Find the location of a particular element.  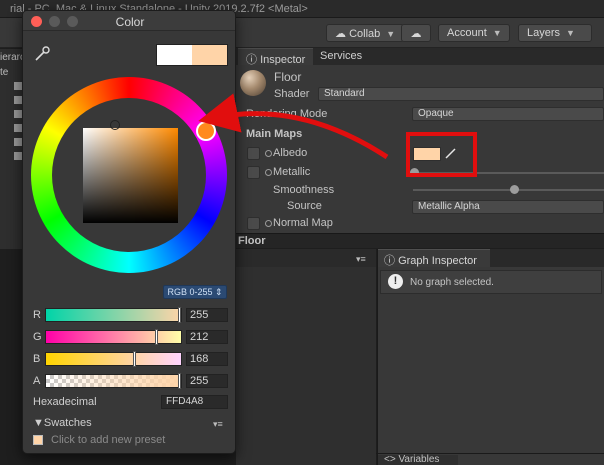

collab-button: ☁ Collab ▼ is located at coordinates (365, 33).